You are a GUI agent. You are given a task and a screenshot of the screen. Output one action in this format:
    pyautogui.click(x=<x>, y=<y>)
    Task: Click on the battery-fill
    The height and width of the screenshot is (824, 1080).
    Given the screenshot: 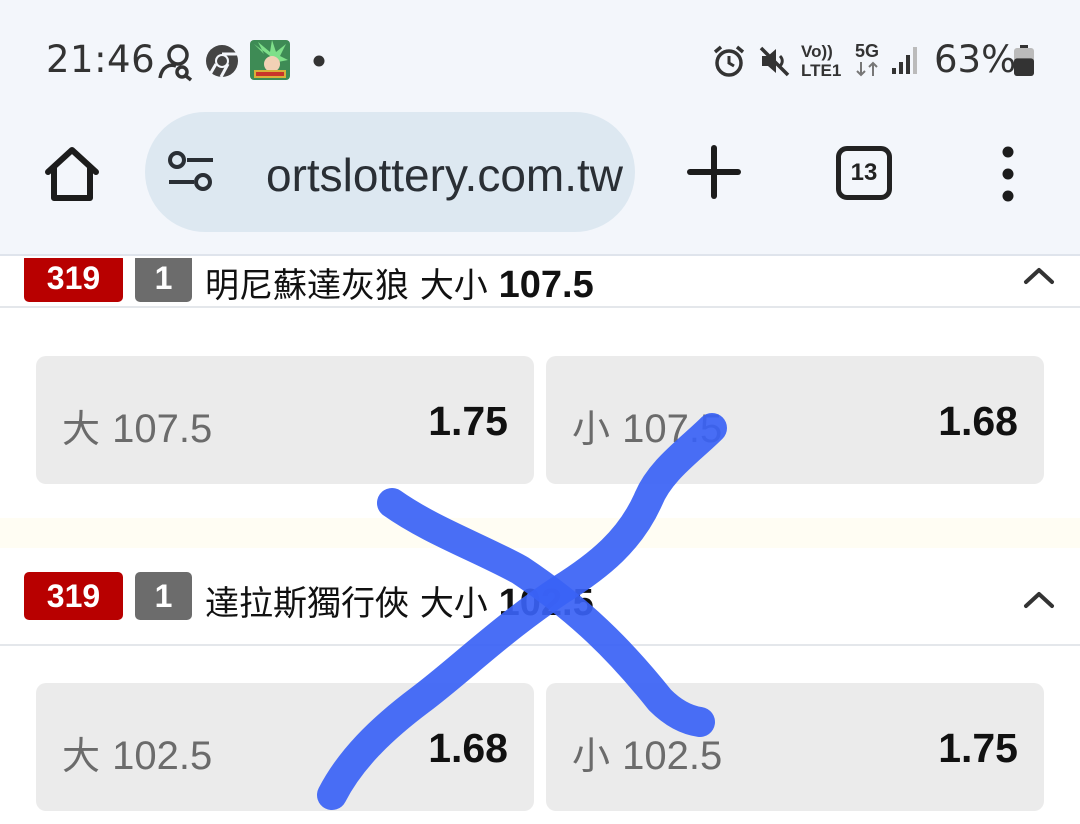 What is the action you would take?
    pyautogui.click(x=1024, y=67)
    